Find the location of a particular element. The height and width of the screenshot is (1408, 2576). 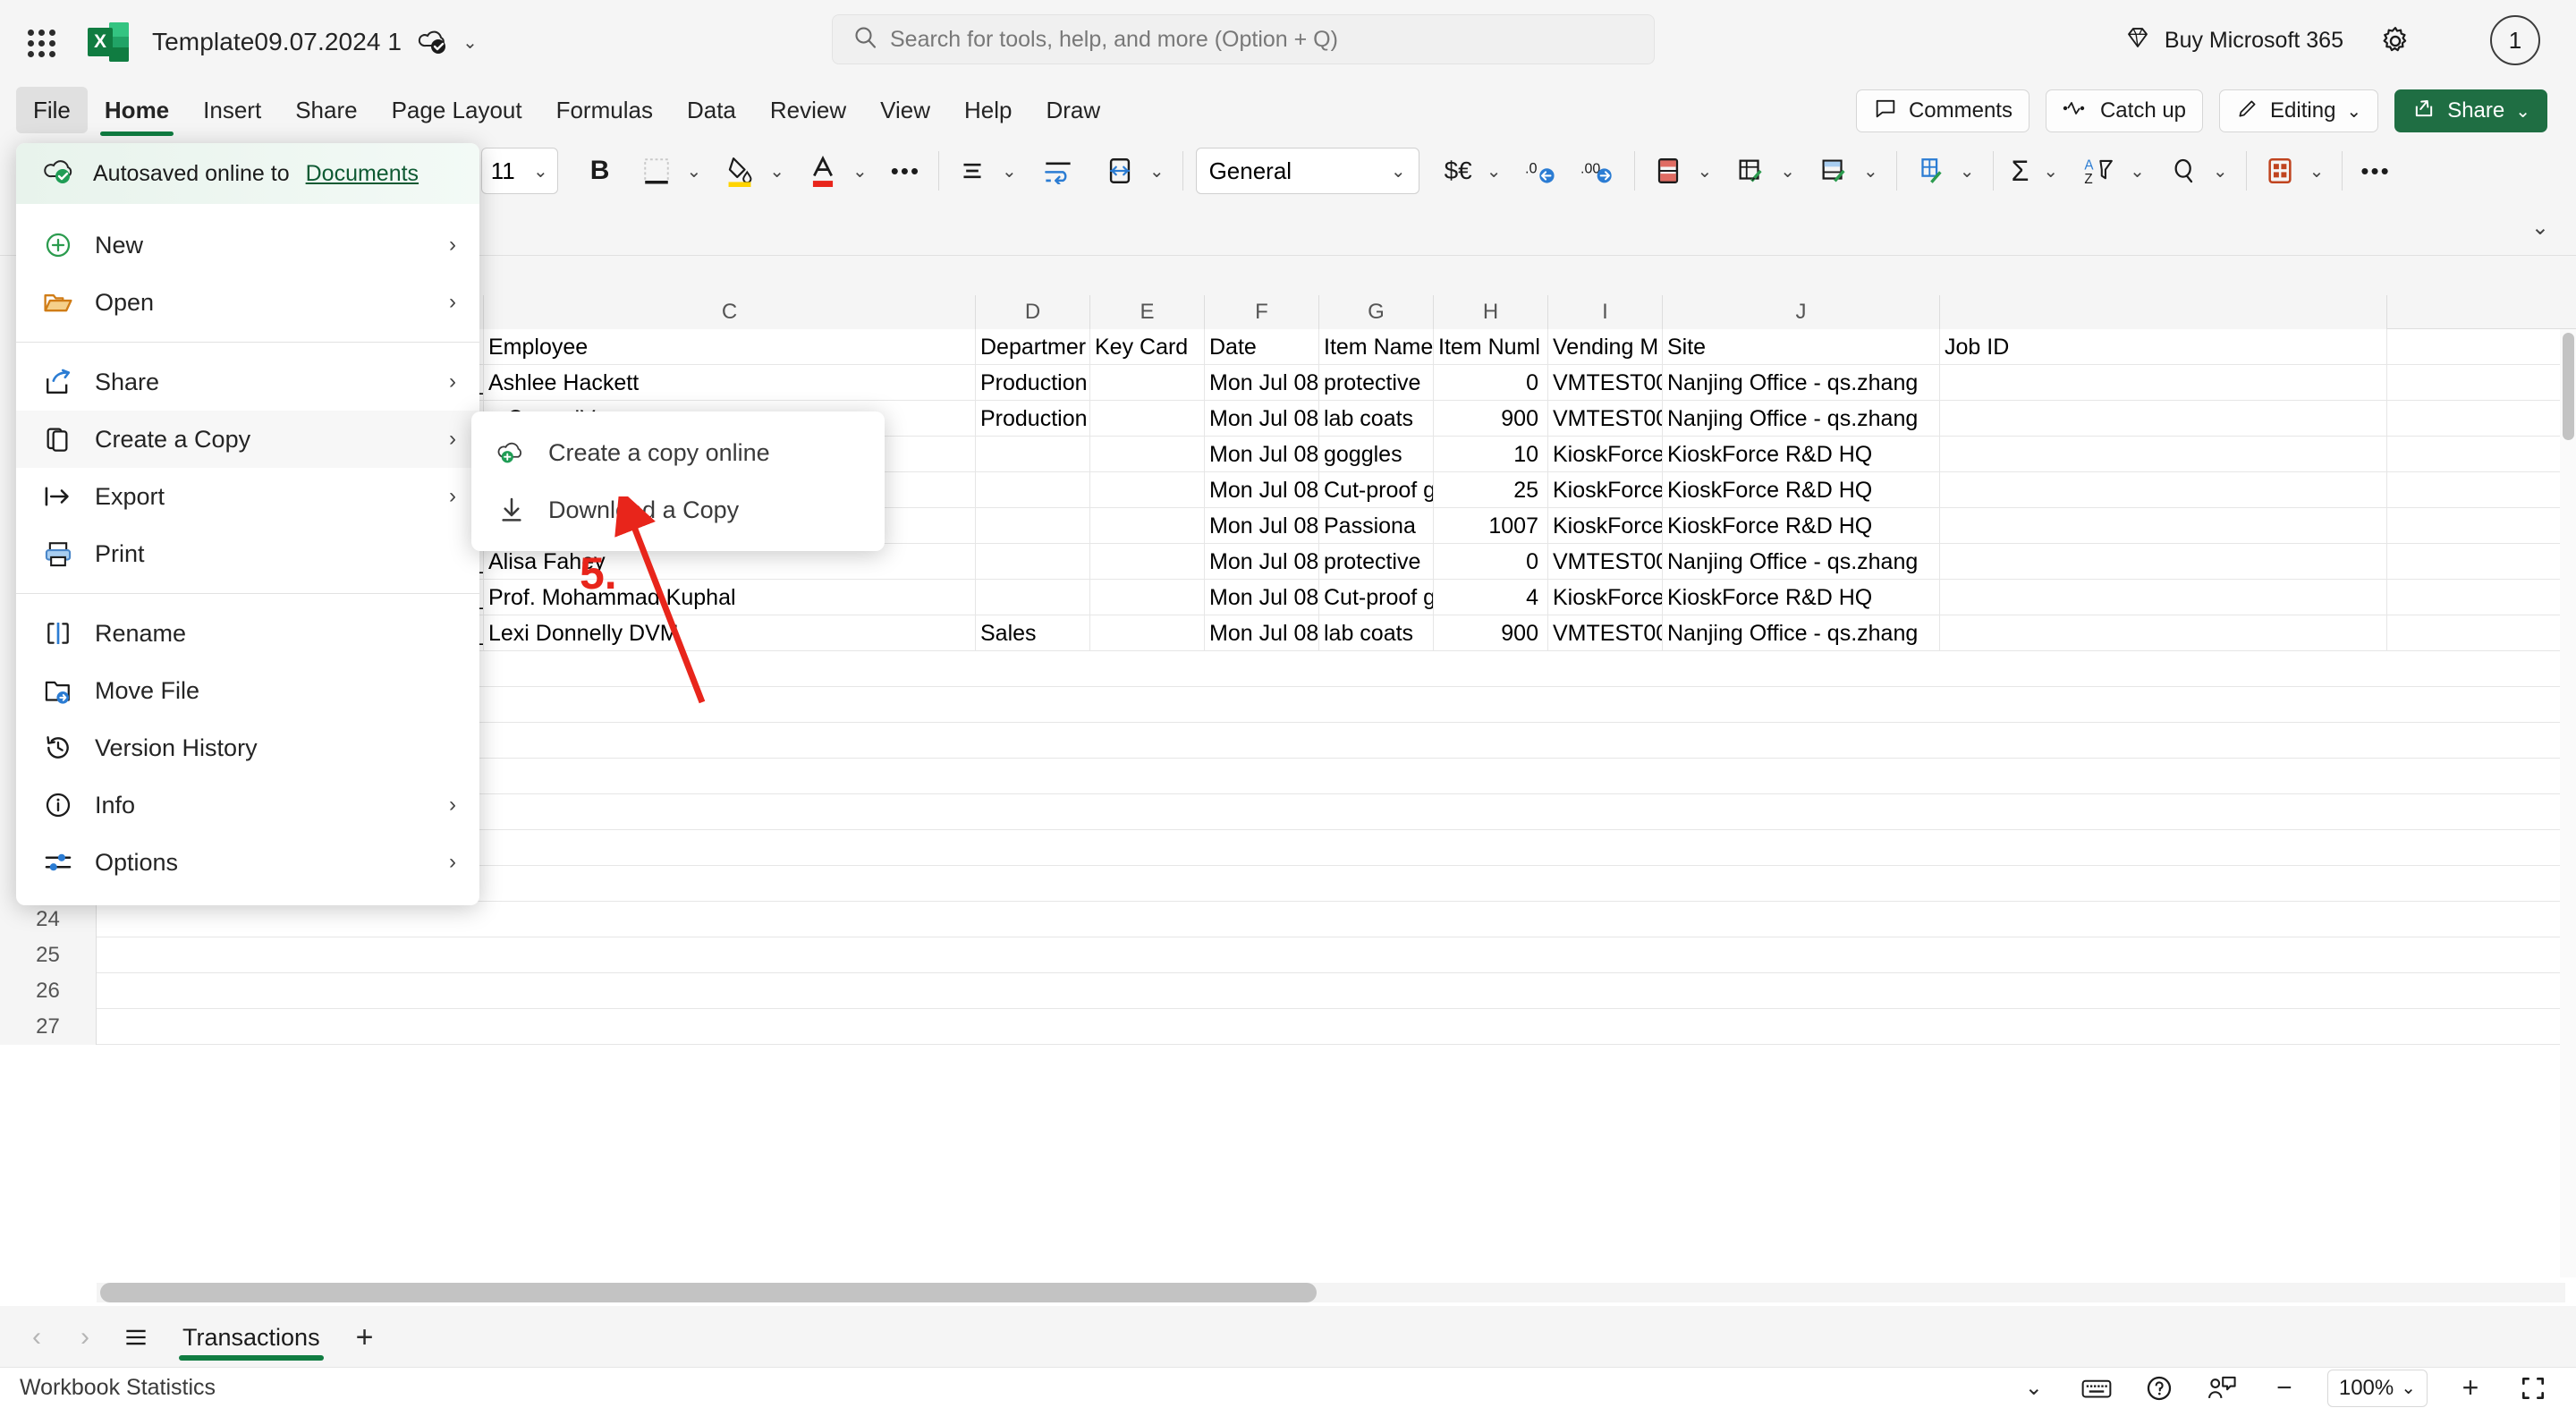

ribbon-tab-formulas: Formulas is located at coordinates (604, 110).